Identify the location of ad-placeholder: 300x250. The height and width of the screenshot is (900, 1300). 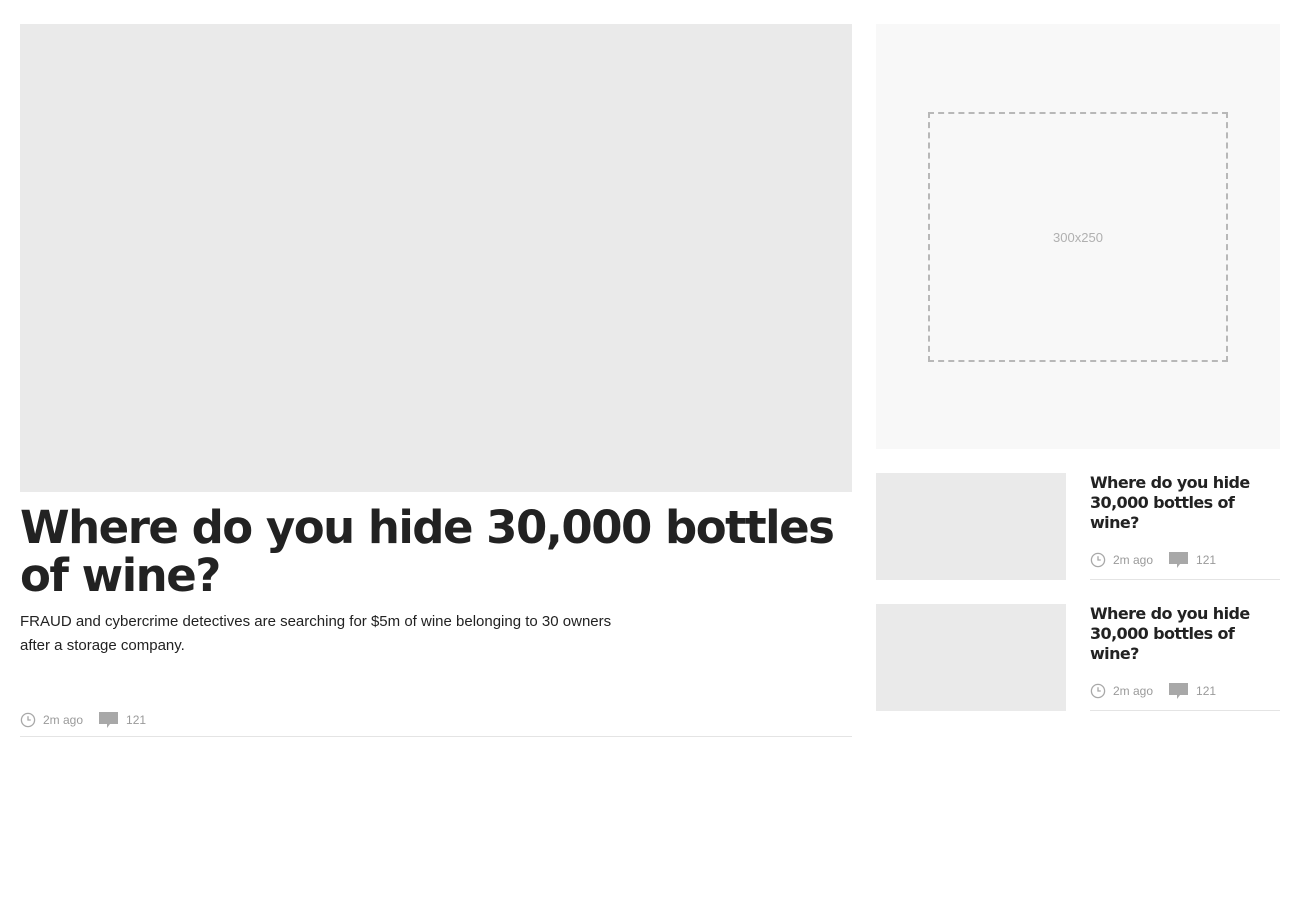
(1078, 237).